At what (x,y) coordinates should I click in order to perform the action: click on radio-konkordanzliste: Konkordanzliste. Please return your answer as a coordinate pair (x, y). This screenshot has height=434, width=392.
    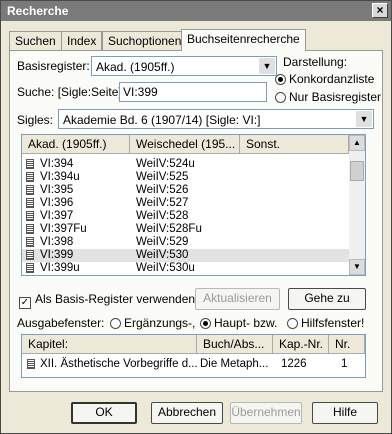
    Looking at the image, I should click on (324, 79).